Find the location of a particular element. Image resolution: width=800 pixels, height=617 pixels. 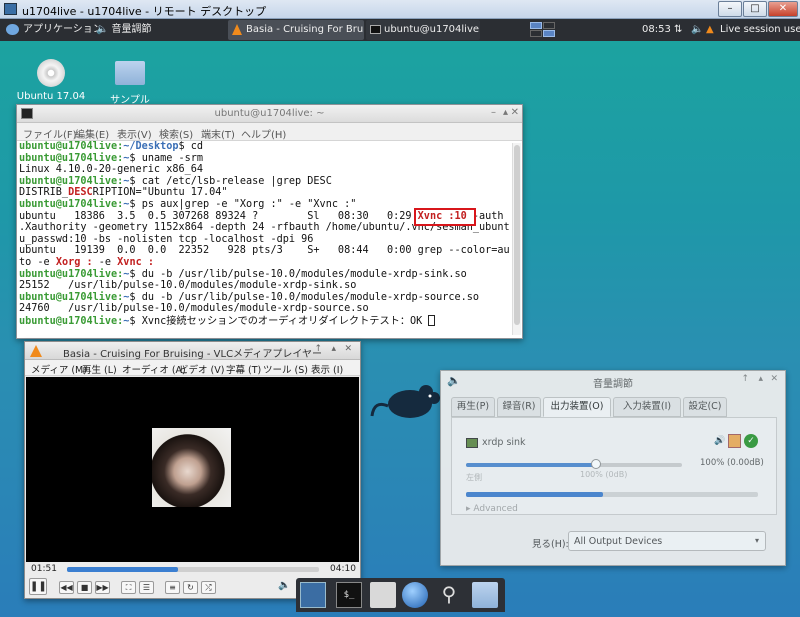

sound-card-icon is located at coordinates (472, 443).